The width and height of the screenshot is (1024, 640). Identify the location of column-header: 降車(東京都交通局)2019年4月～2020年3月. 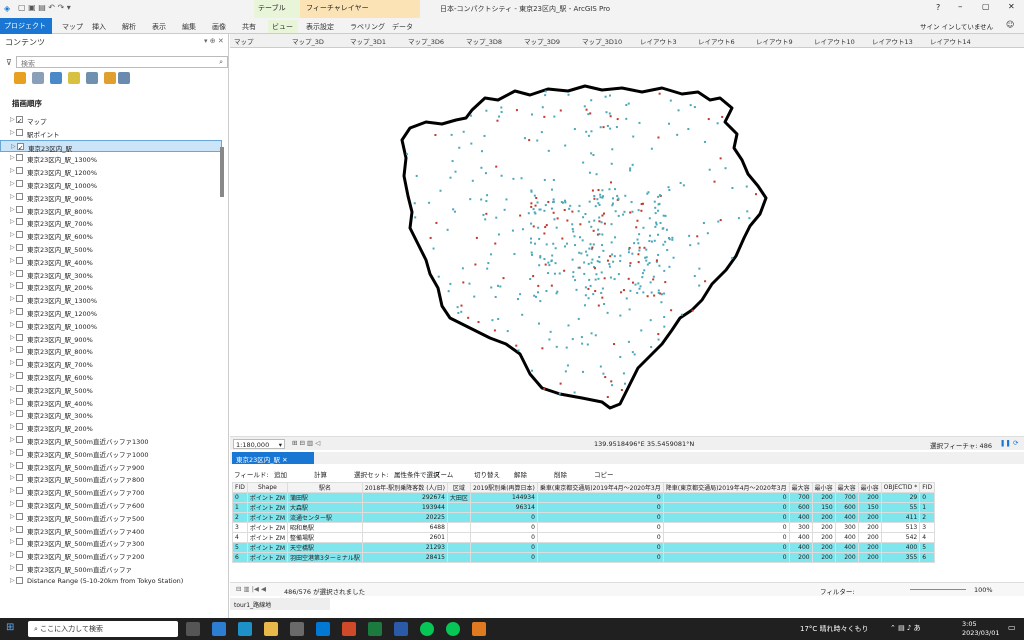
(726, 487).